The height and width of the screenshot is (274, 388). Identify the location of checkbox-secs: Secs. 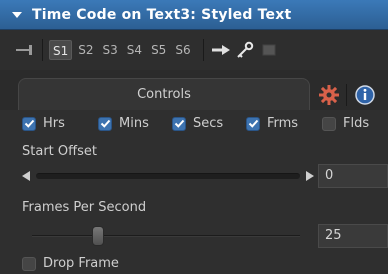
(197, 123).